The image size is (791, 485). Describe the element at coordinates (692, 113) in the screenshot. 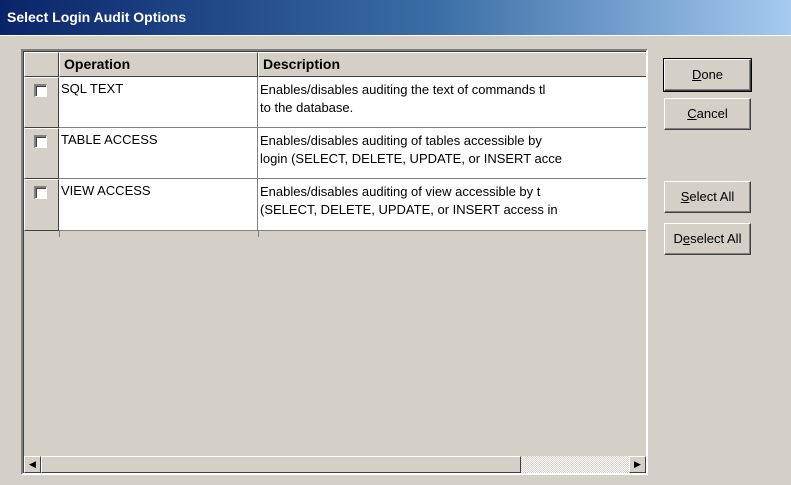

I see `cancel-mnemonic: C` at that location.